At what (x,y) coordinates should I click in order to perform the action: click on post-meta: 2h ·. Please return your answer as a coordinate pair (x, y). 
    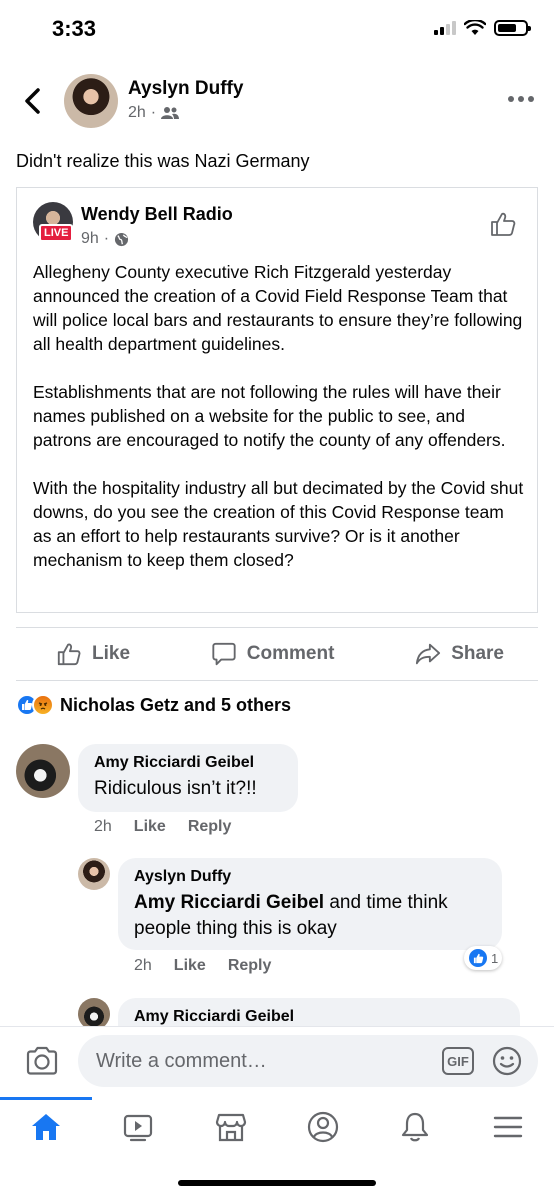
    Looking at the image, I should click on (154, 113).